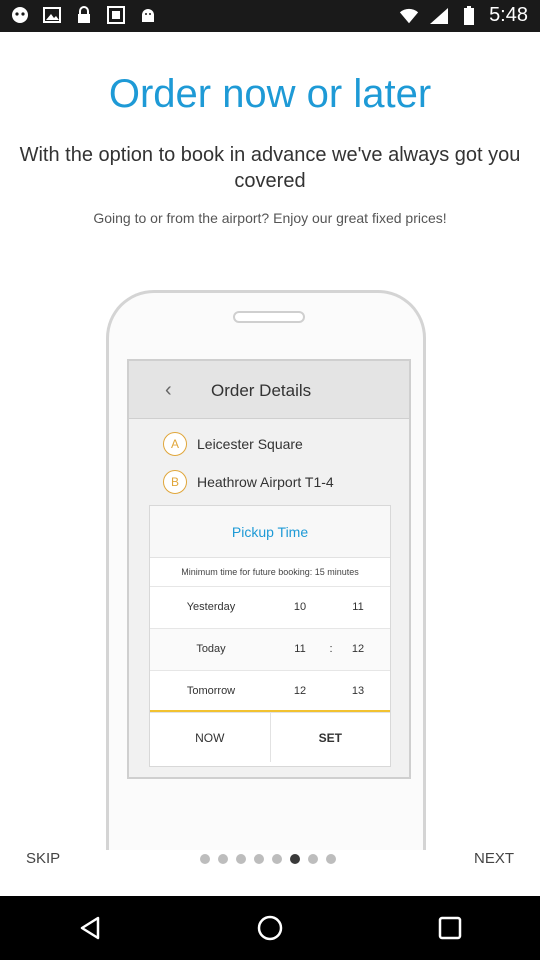 The width and height of the screenshot is (540, 960). What do you see at coordinates (295, 859) in the screenshot?
I see `page-dot-active` at bounding box center [295, 859].